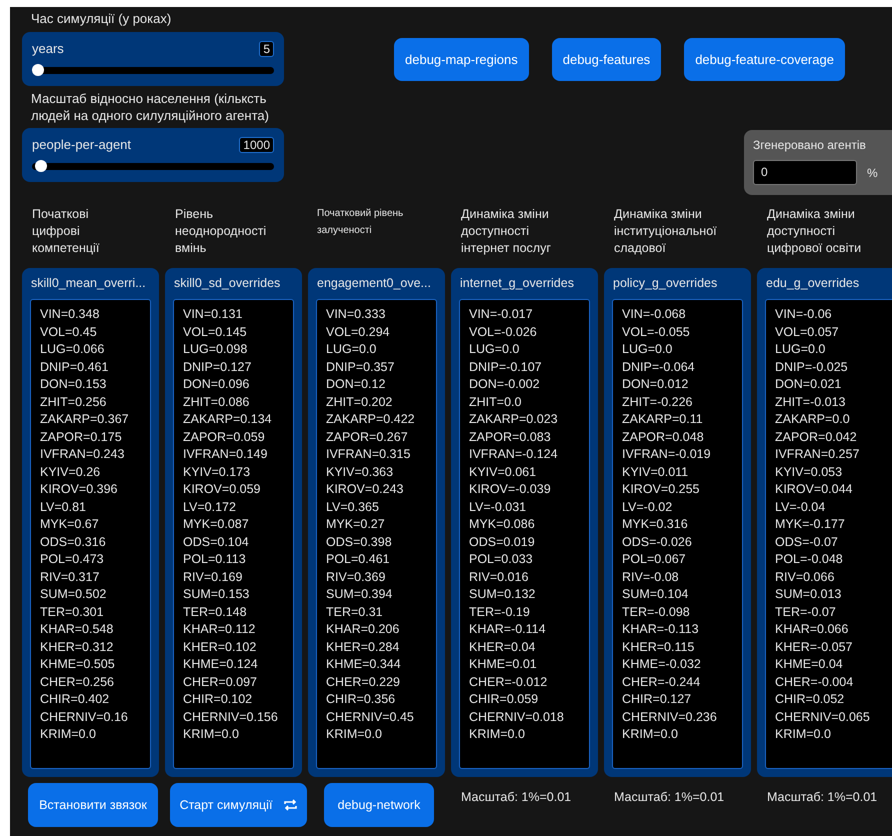  I want to click on text-area: VIN=-0.06 VOL=0.057 LUG=0.0 DNIP=-0.025 DON=0.021 ZHIT=-0.013 ZAKARP=0.0 ZAPOR=0.042 IVFRAN=0.257 KYIV=0.053 KIROV=0.044 LV=-0.04 MYK=-0.177 ODS=-0.07 POL=-0.048 RIV=0.066 SUM=0.013 TER=-0.07 KHAR=0.066 KHER=-0.057 KHME=0.04 CHER=-0.004 CHIR=0.052 CHERNIV=0.065 KRIM=0.0, so click(828, 534).